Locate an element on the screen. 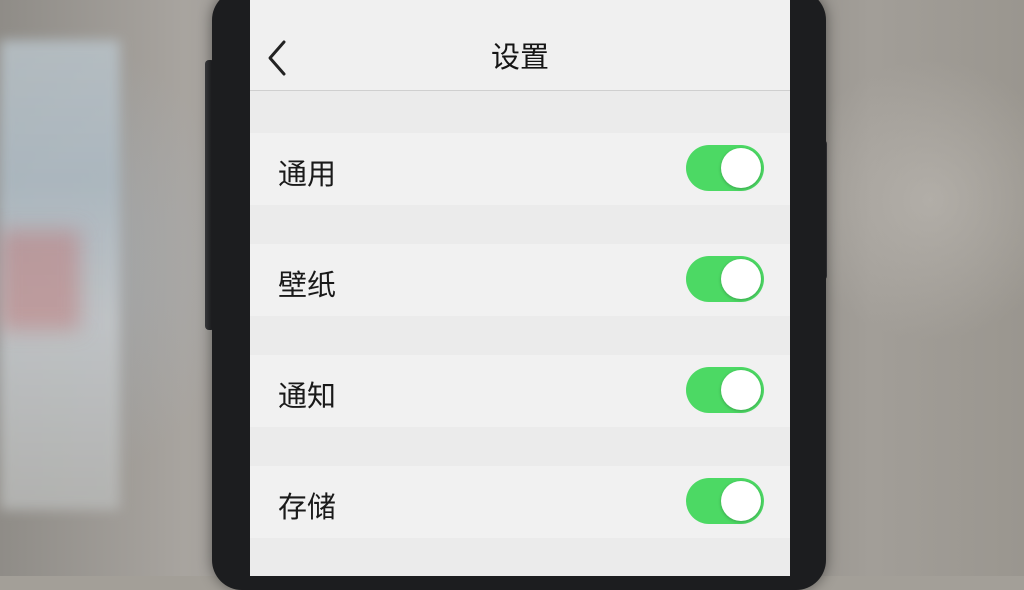 This screenshot has width=1024, height=590. settings-row-label: 通用 is located at coordinates (307, 174).